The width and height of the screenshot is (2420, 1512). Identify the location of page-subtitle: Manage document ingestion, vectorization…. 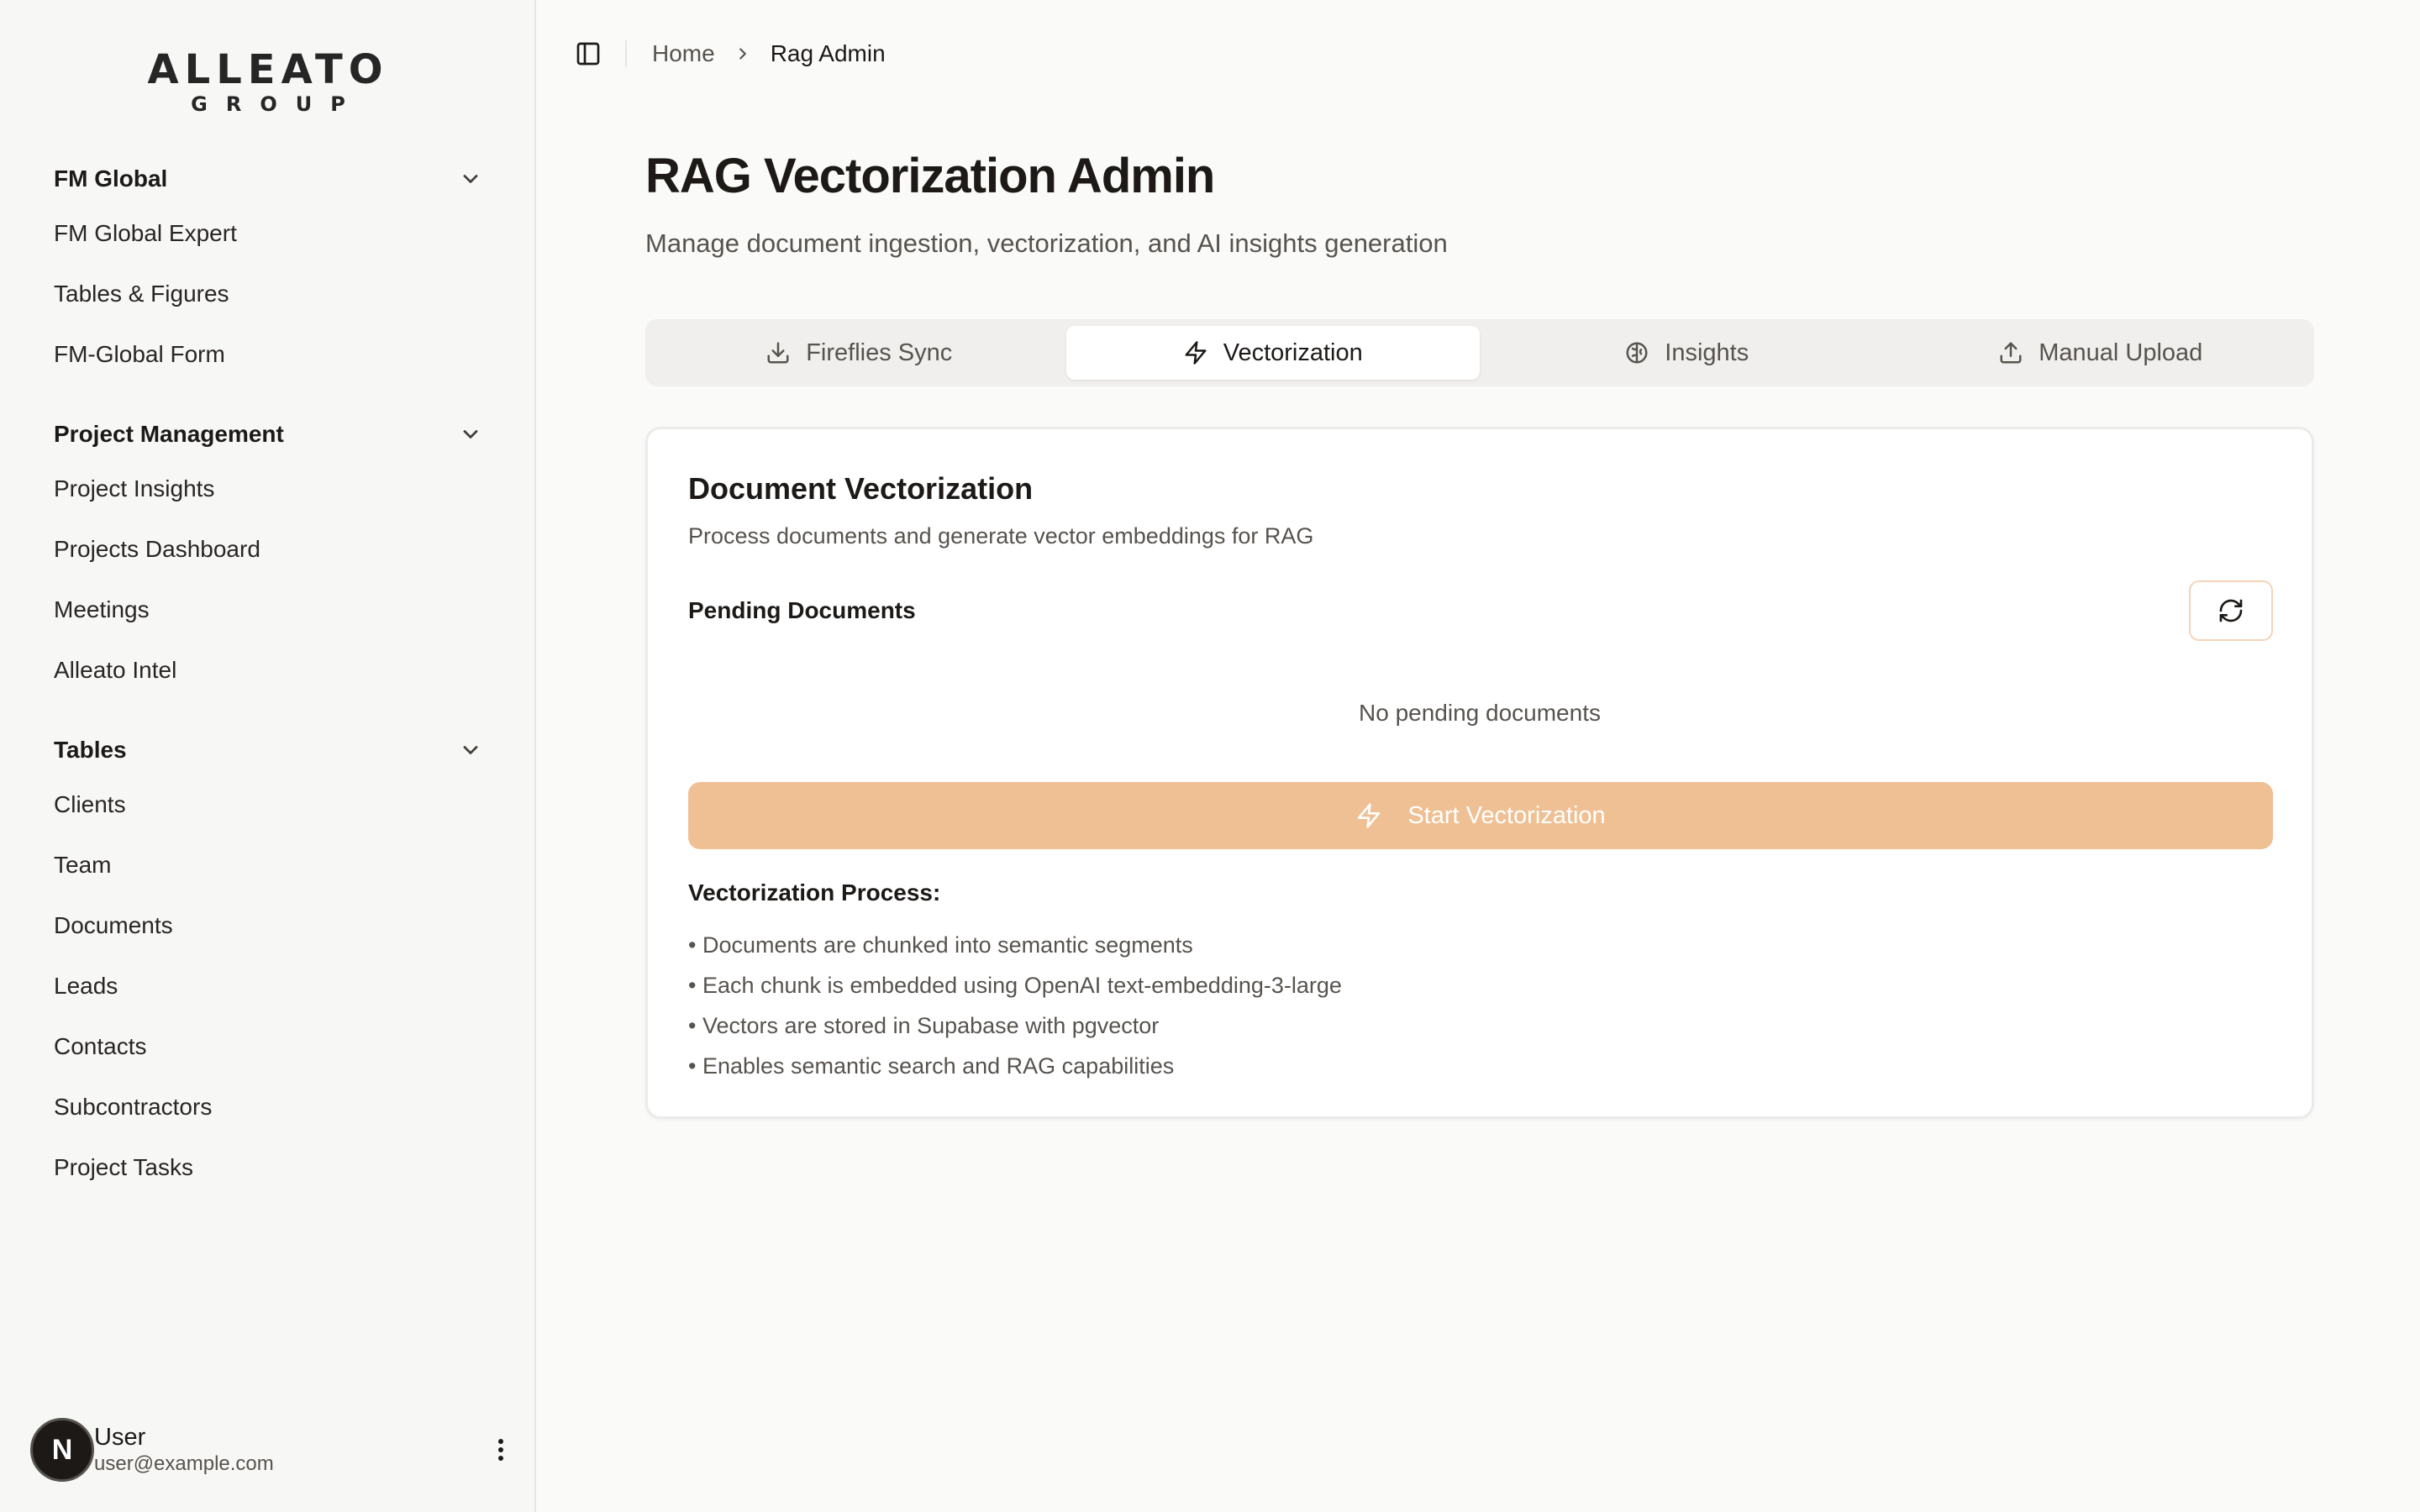
(1046, 243).